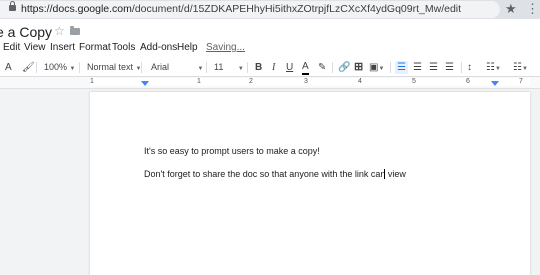  I want to click on italic-button: I, so click(273, 67).